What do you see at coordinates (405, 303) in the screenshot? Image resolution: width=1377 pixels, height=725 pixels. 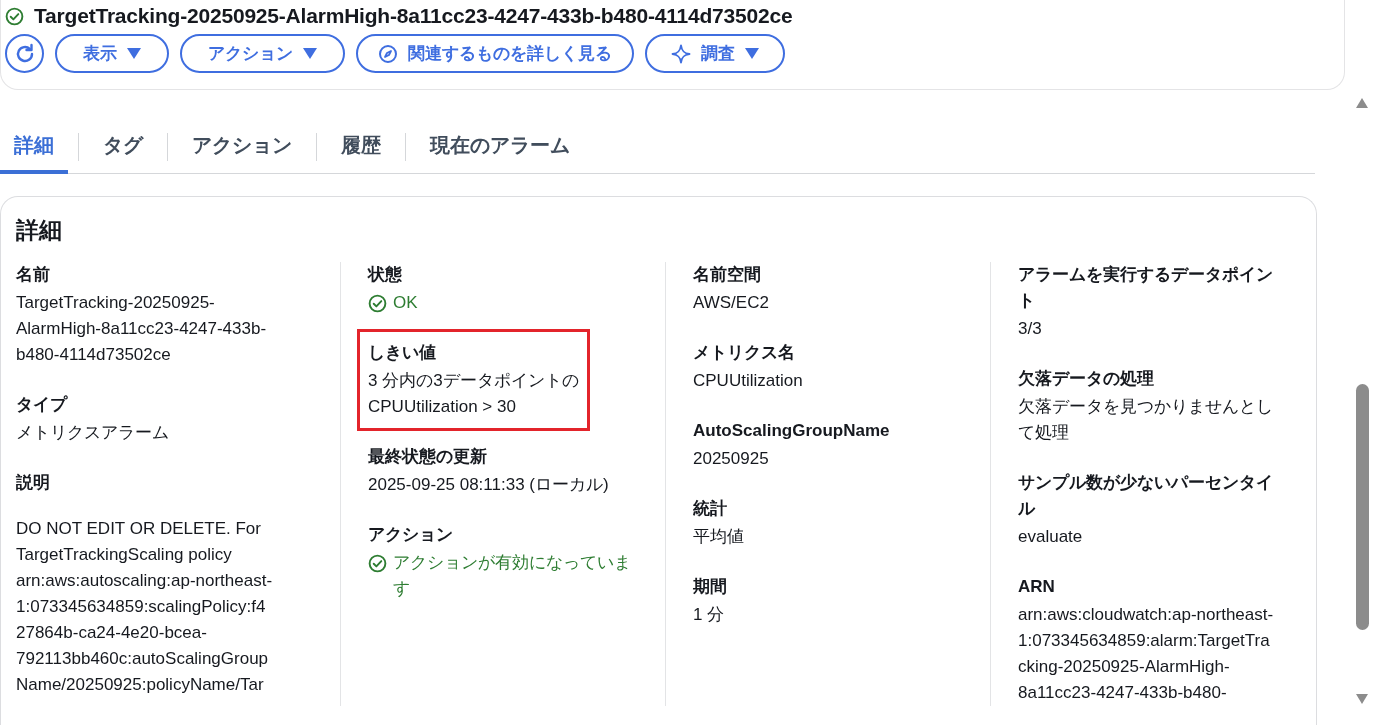 I see `status-text: OK` at bounding box center [405, 303].